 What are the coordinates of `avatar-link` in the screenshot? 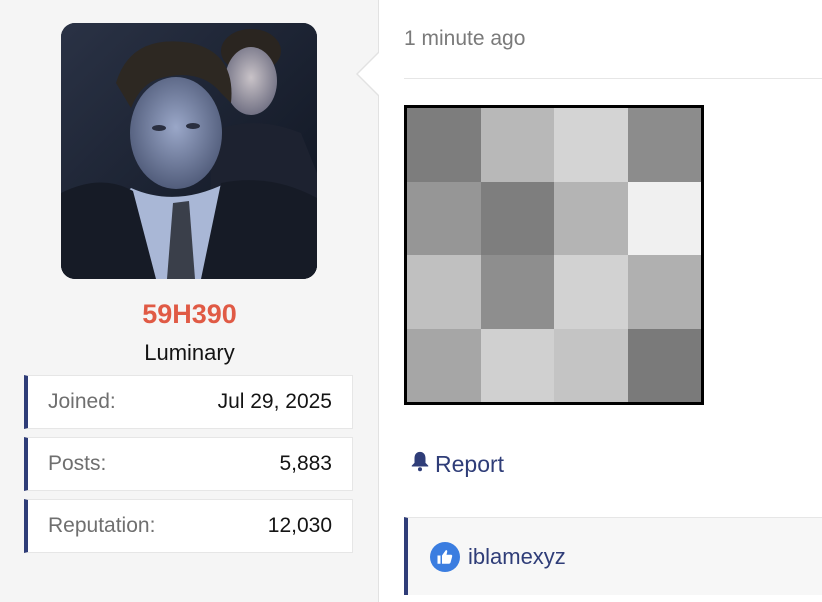 It's located at (189, 151).